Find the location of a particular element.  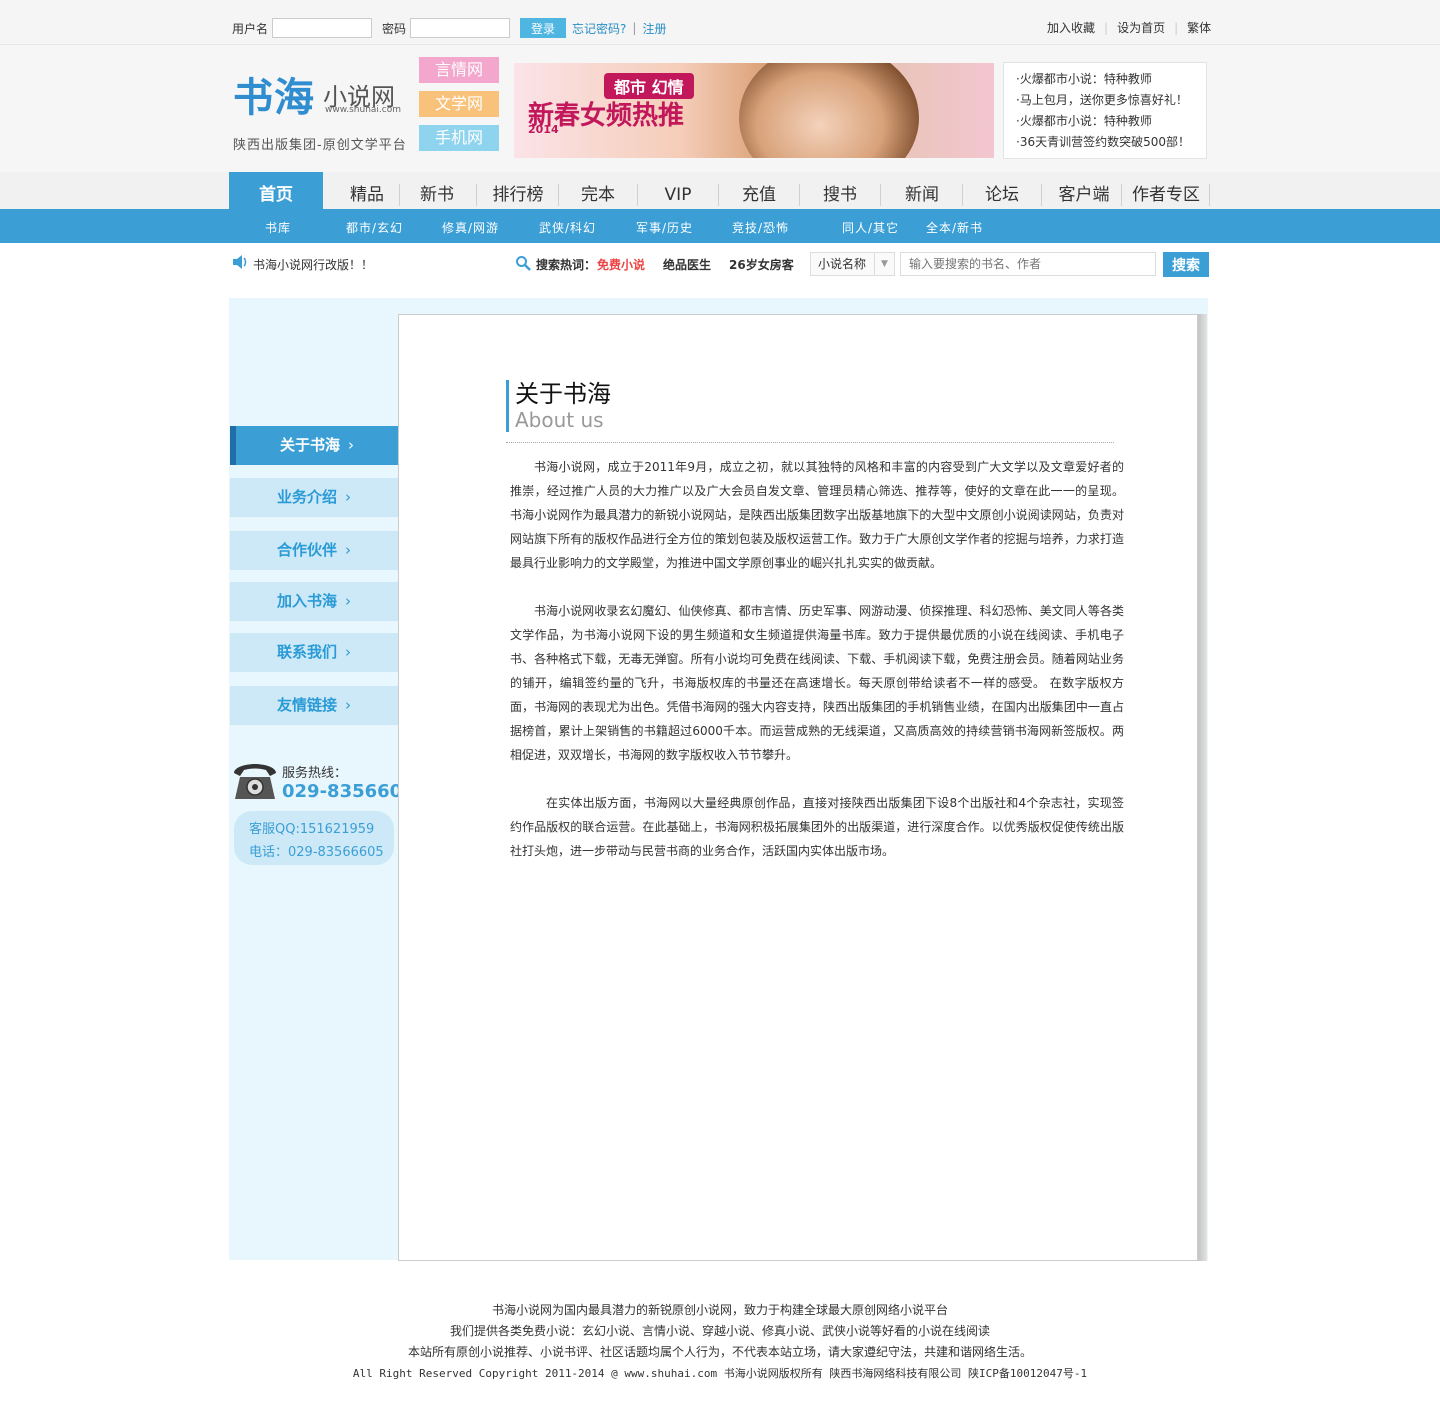

subnav-urban-fantasy: 都市/玄幻 is located at coordinates (374, 228).